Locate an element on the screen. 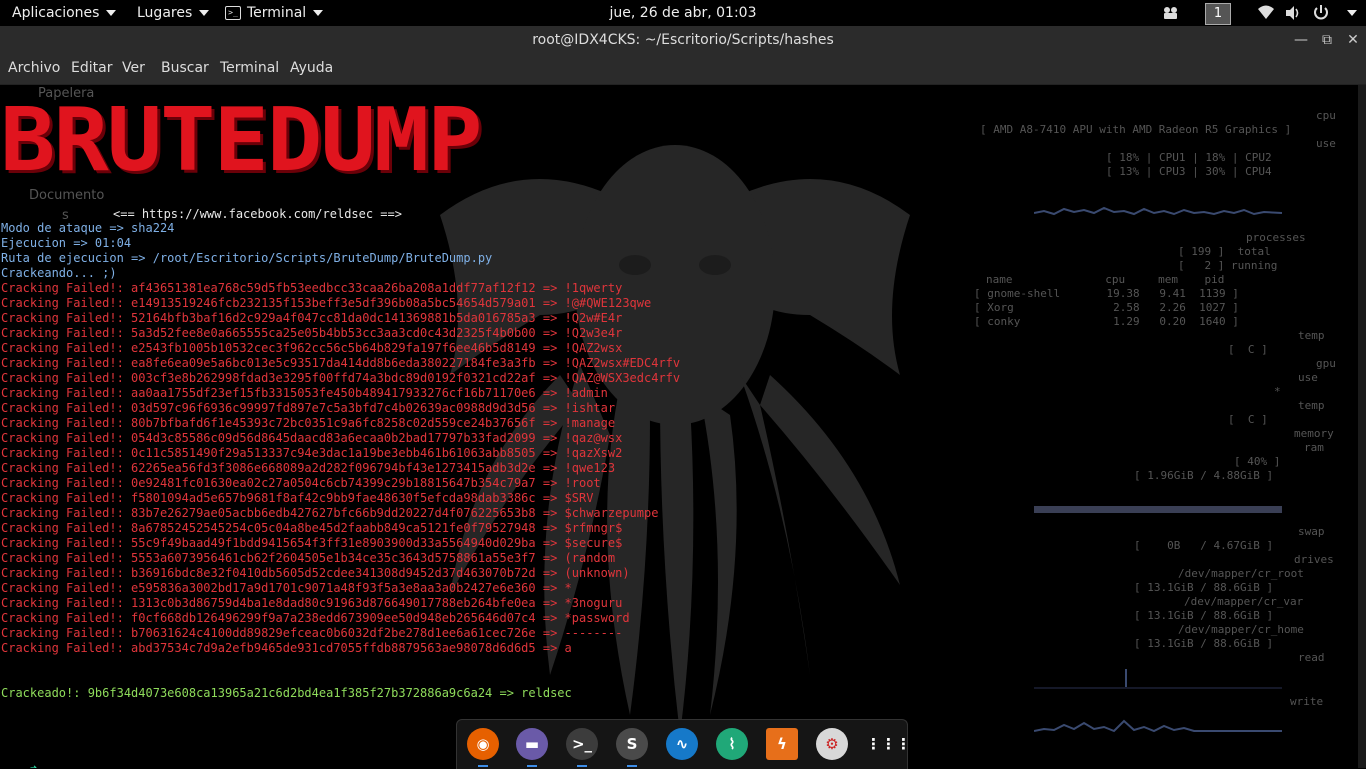 This screenshot has height=769, width=1366. info-line: Modo de ataque => sha224 is located at coordinates (88, 228).